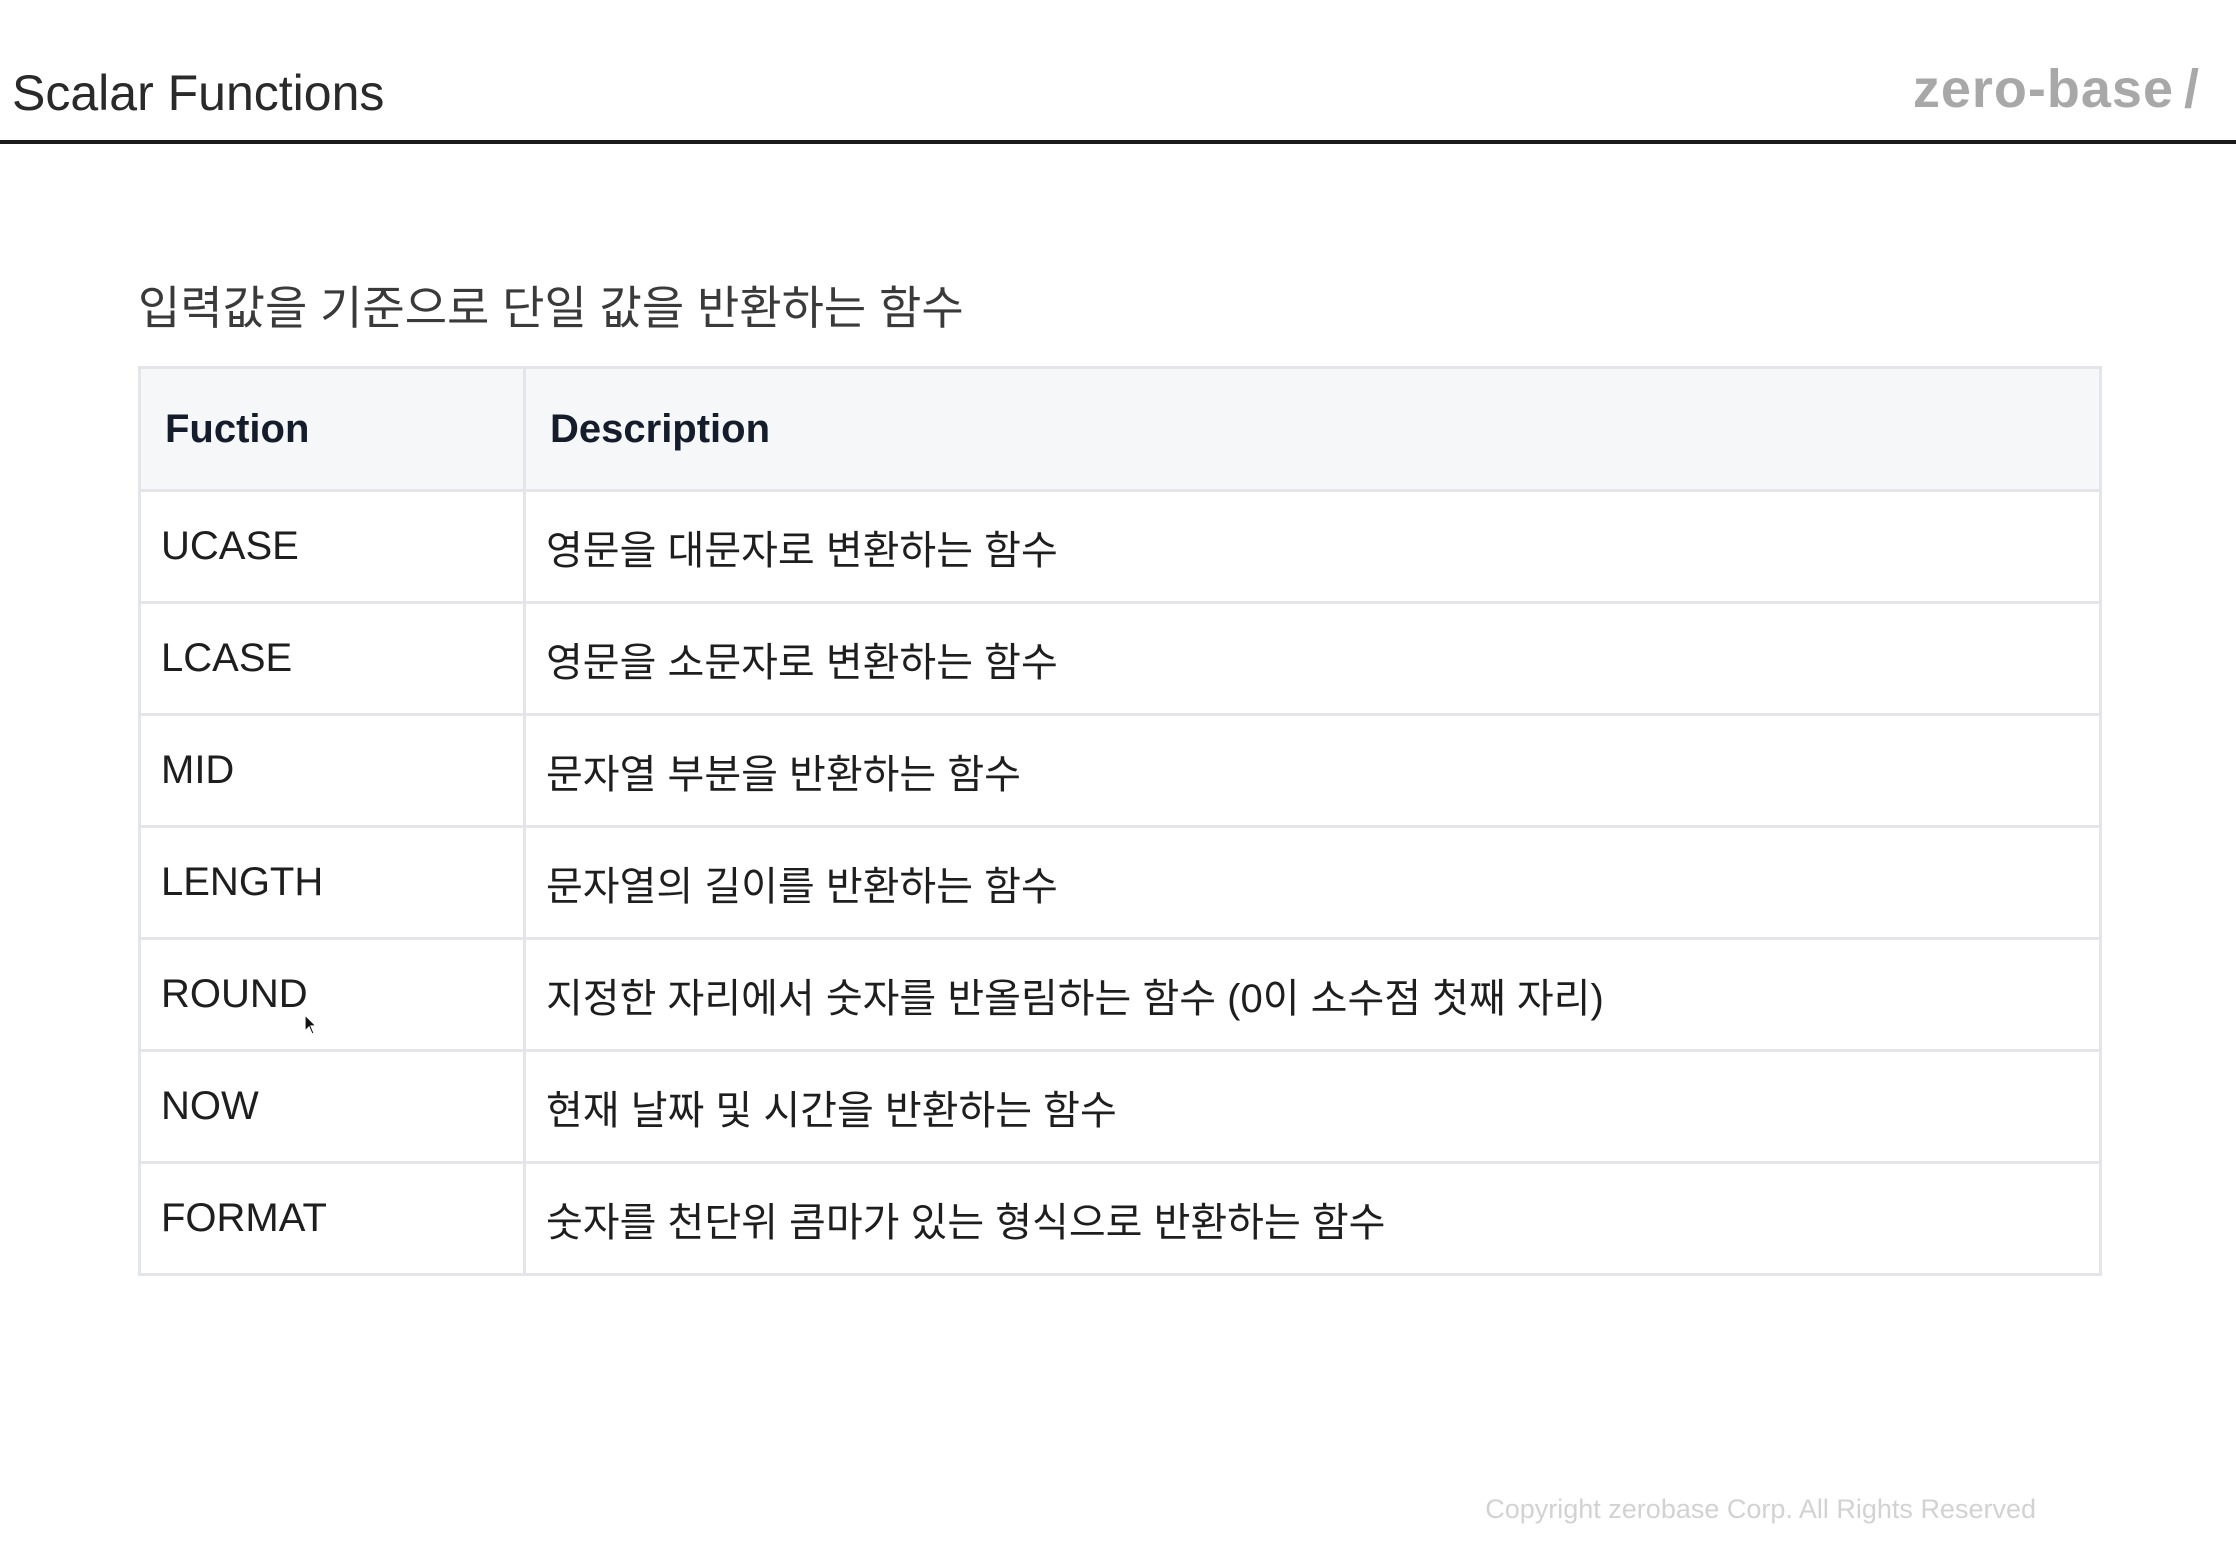 Image resolution: width=2236 pixels, height=1560 pixels. I want to click on table-row: FORMAT 숫자를 천단위 콤마가 있는 형식으로 반환하는 함수, so click(1120, 1218).